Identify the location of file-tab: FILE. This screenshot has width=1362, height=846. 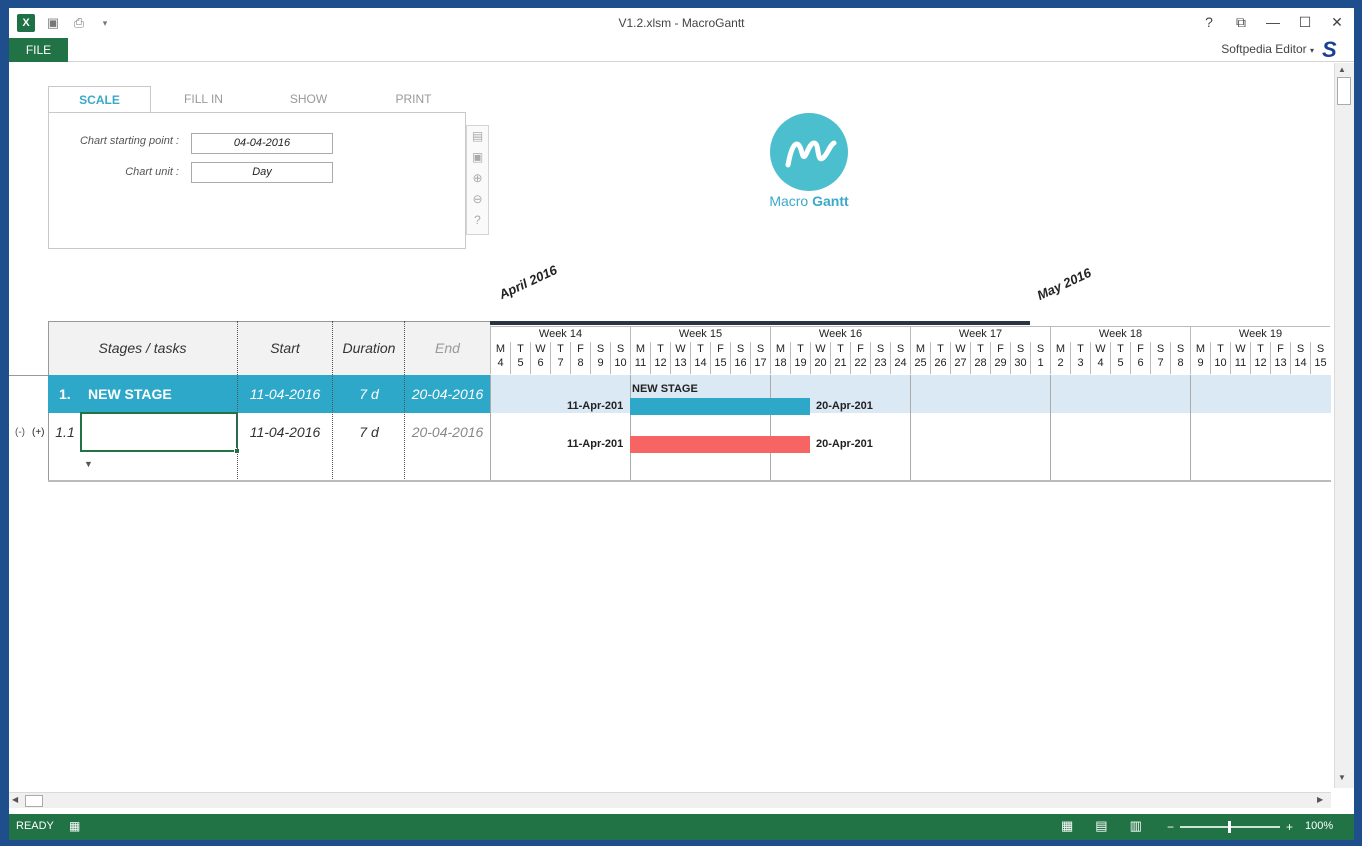
(38, 50).